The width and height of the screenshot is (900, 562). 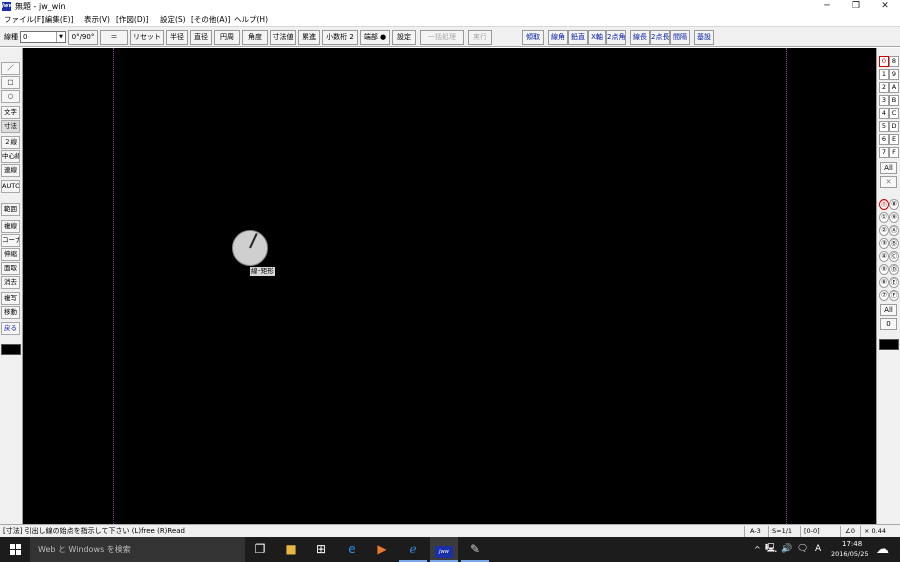 I want to click on copy-tool: 複写, so click(x=10, y=298).